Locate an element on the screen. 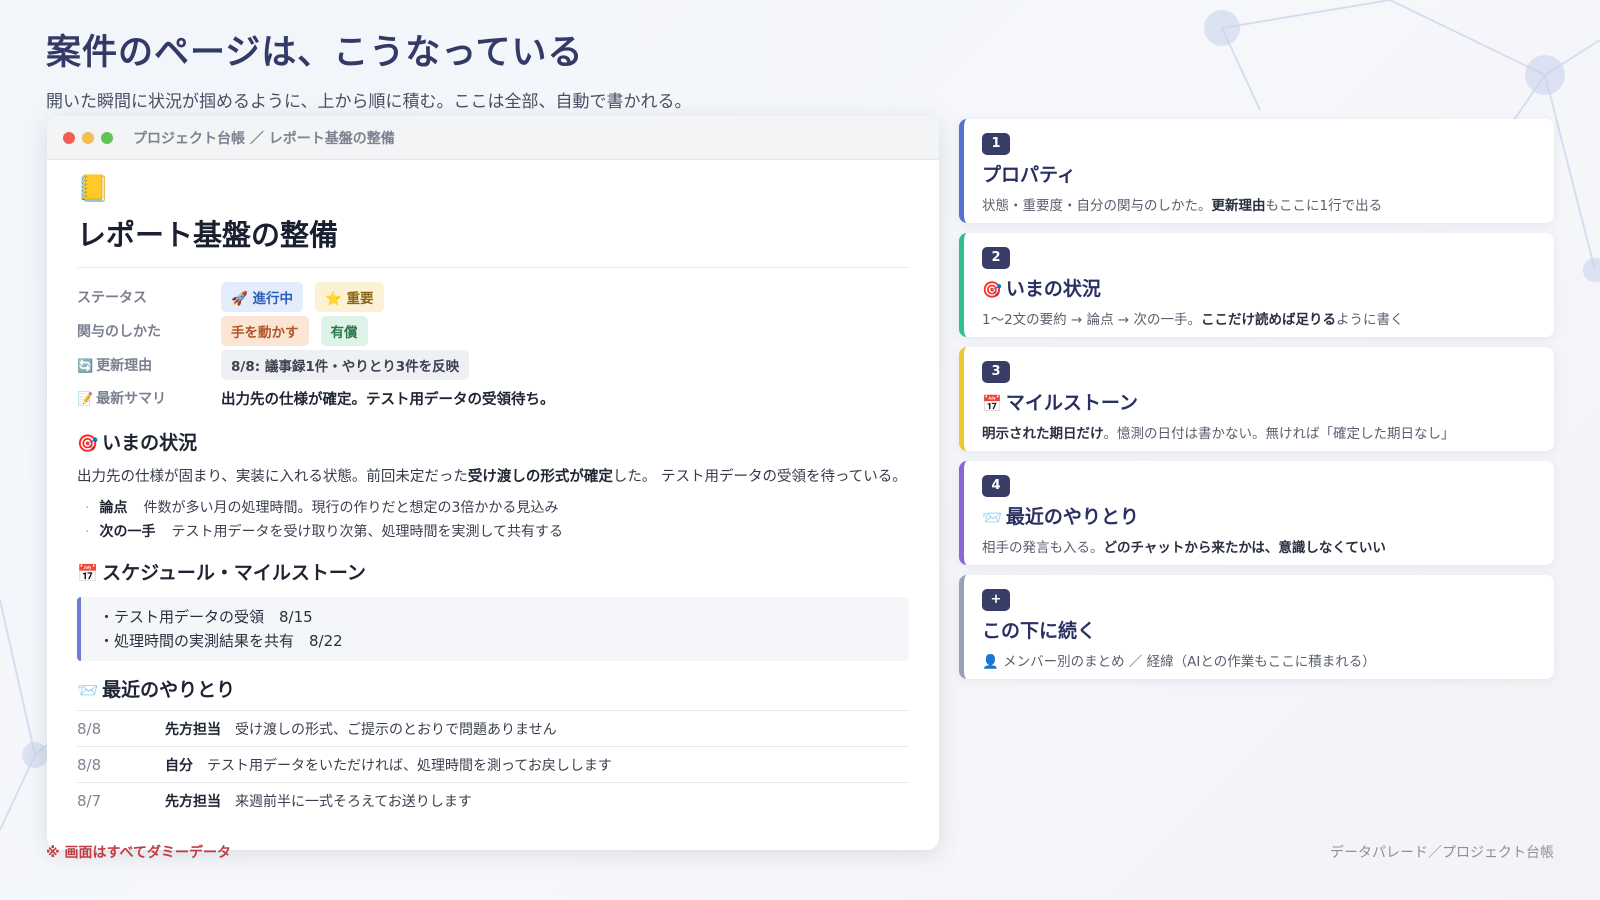  involvement-tag-hands-on: 手を動かす is located at coordinates (265, 331).